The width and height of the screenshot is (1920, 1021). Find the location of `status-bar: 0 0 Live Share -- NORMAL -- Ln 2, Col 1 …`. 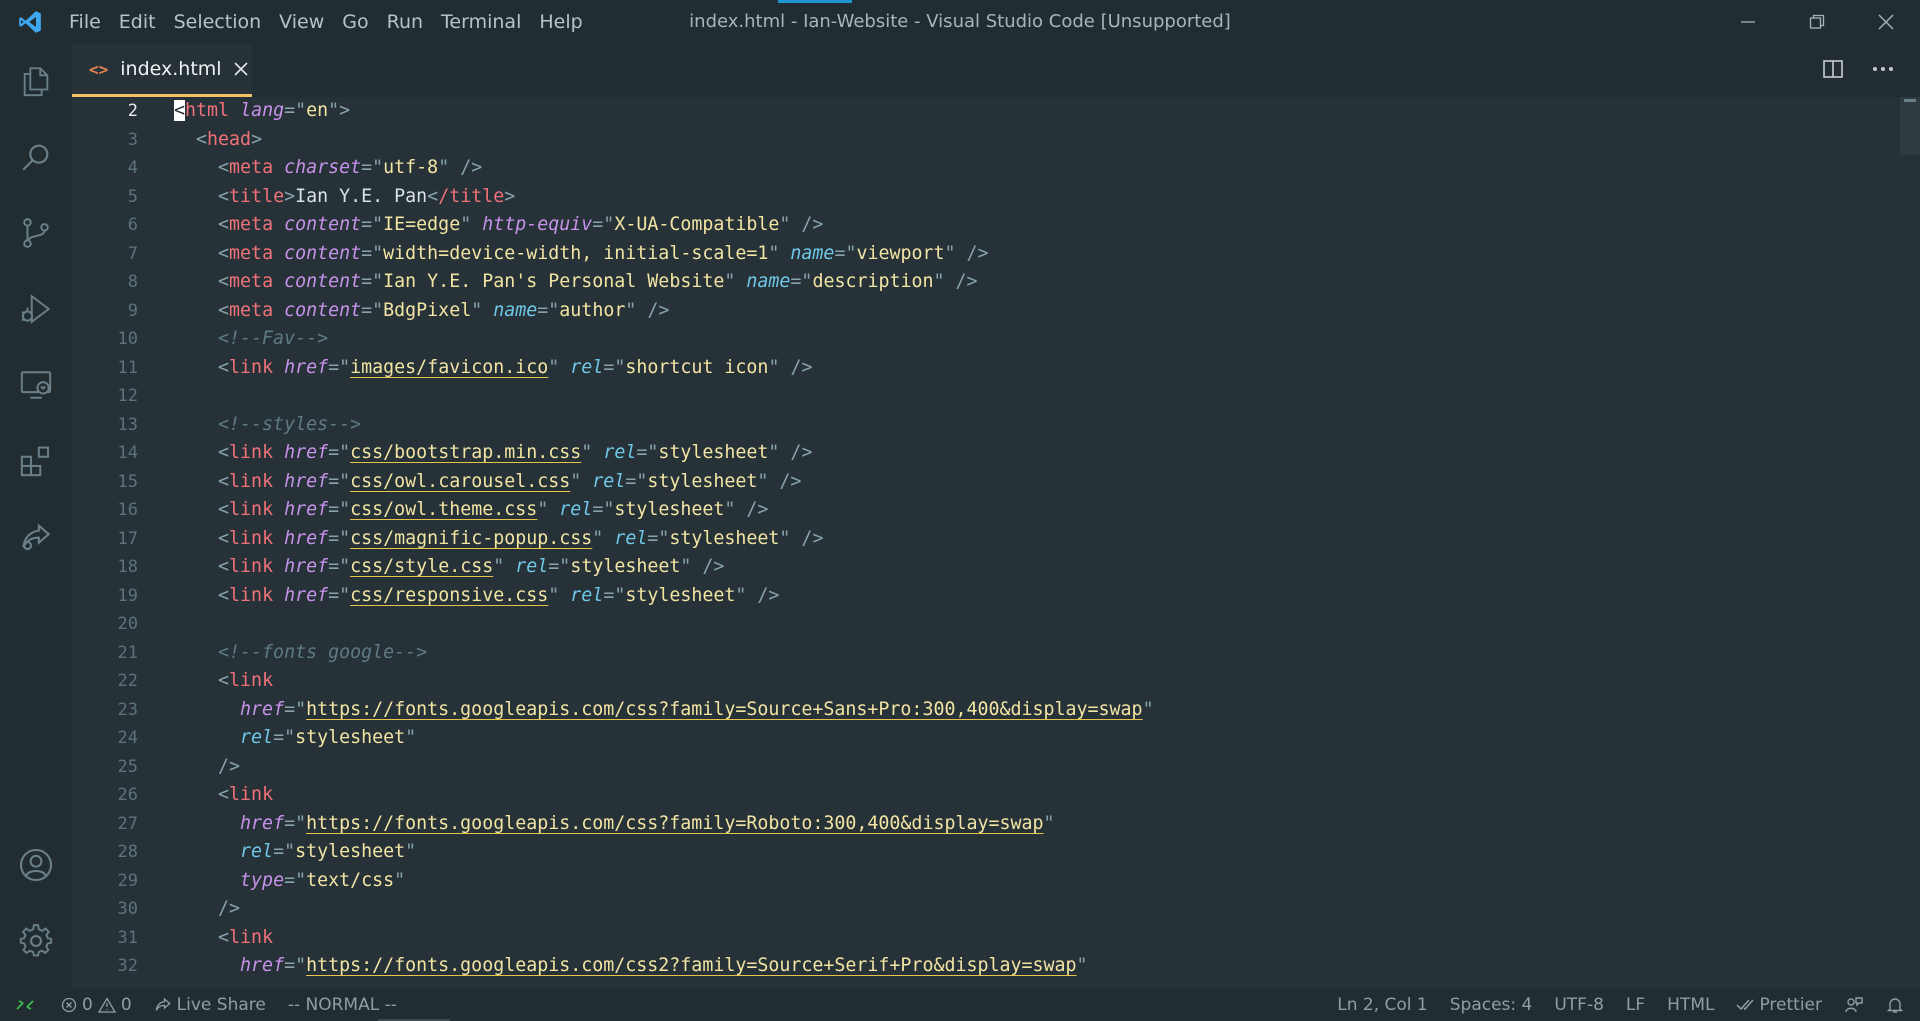

status-bar: 0 0 Live Share -- NORMAL -- Ln 2, Col 1 … is located at coordinates (960, 1004).